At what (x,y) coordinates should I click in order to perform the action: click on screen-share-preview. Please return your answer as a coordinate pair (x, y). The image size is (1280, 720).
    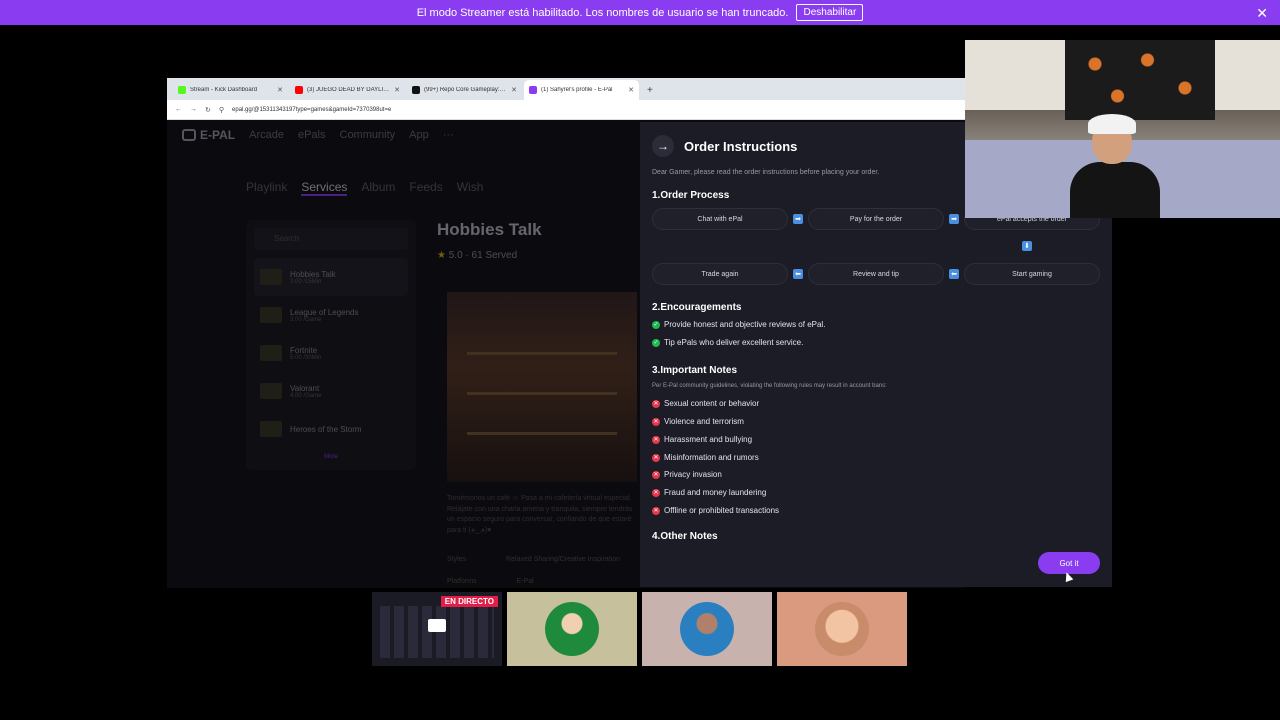
    Looking at the image, I should click on (437, 632).